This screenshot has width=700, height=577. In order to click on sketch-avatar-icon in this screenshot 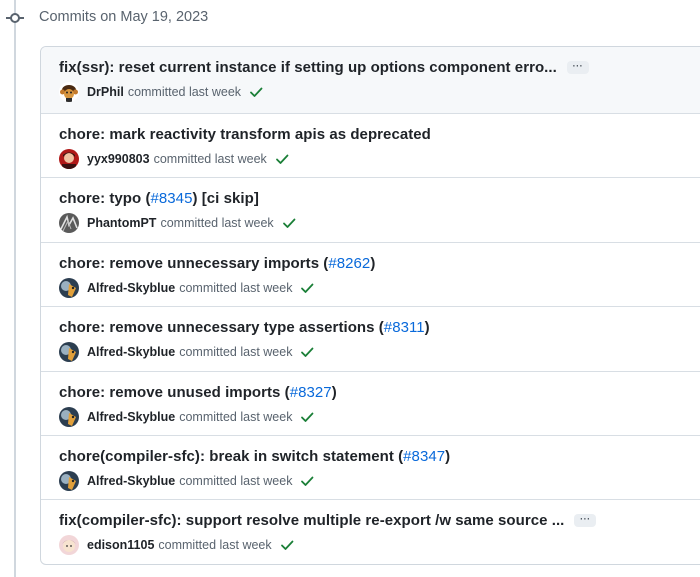, I will do `click(69, 223)`.